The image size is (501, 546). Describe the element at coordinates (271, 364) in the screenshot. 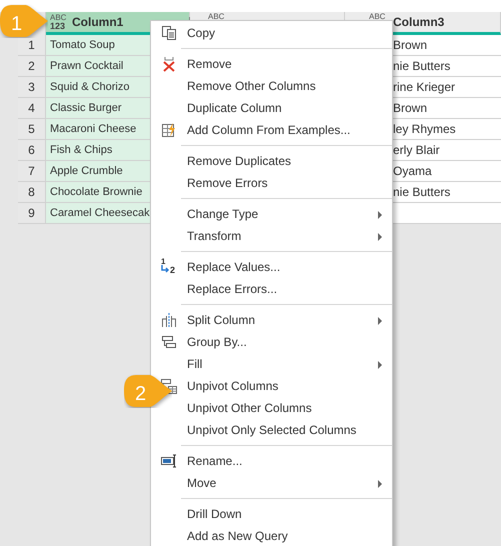

I see `menu-item: Fill` at that location.